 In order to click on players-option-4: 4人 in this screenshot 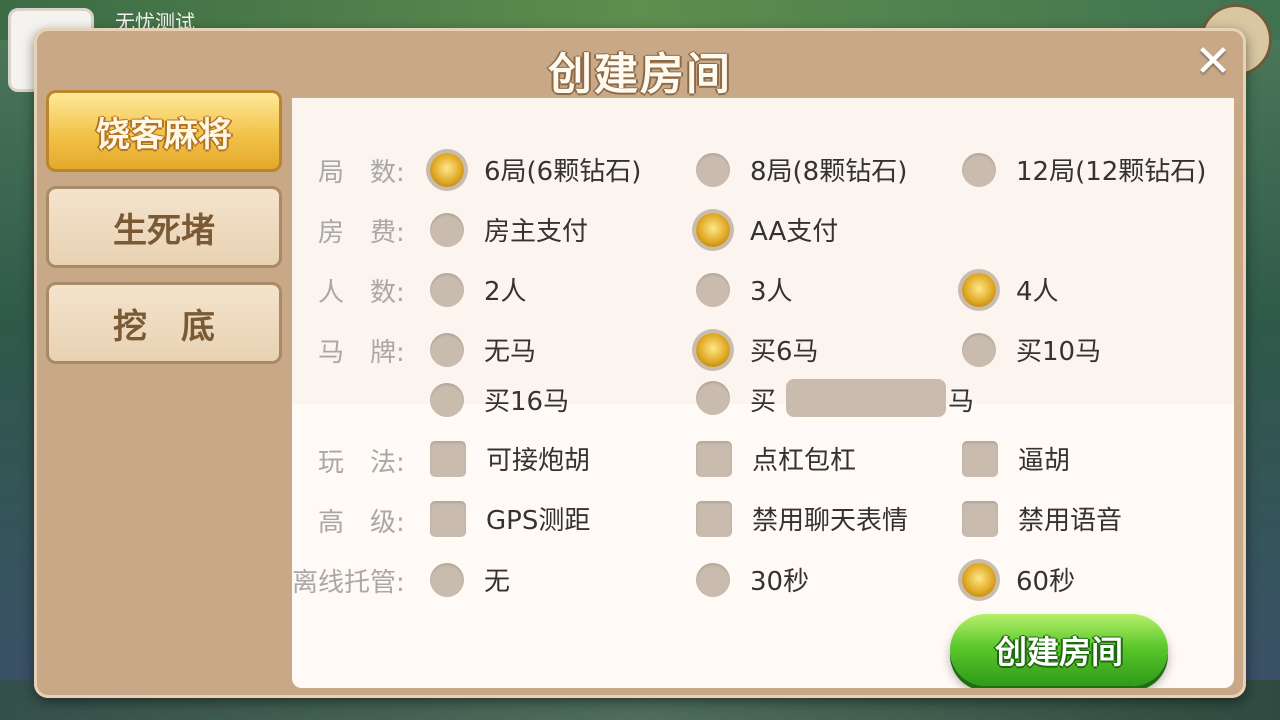, I will do `click(1010, 289)`.